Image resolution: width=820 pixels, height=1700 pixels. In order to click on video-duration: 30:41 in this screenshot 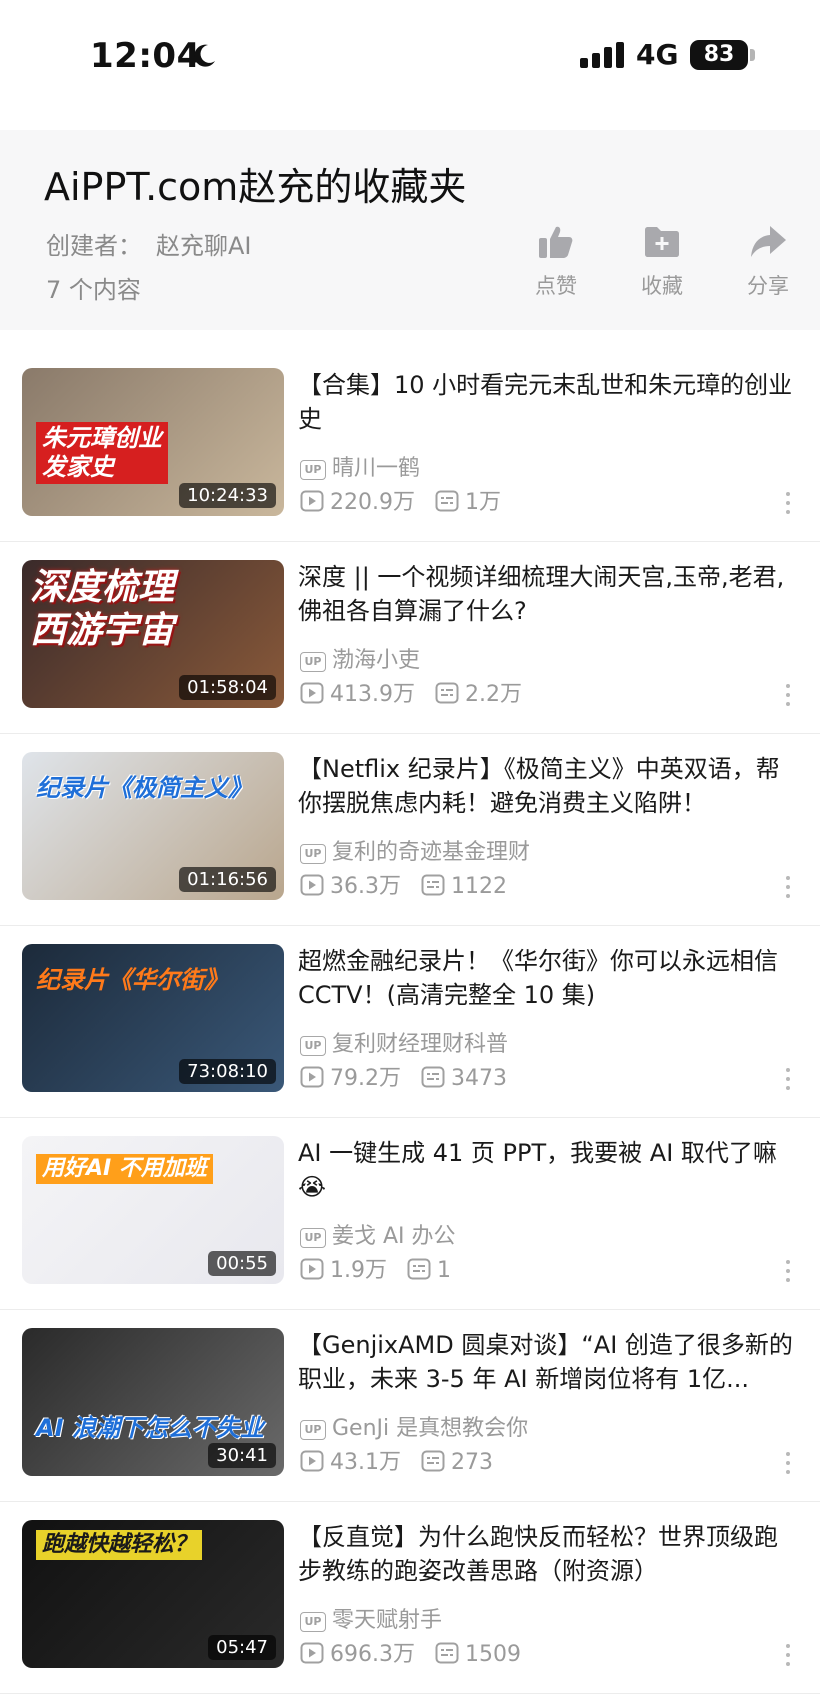, I will do `click(242, 1455)`.